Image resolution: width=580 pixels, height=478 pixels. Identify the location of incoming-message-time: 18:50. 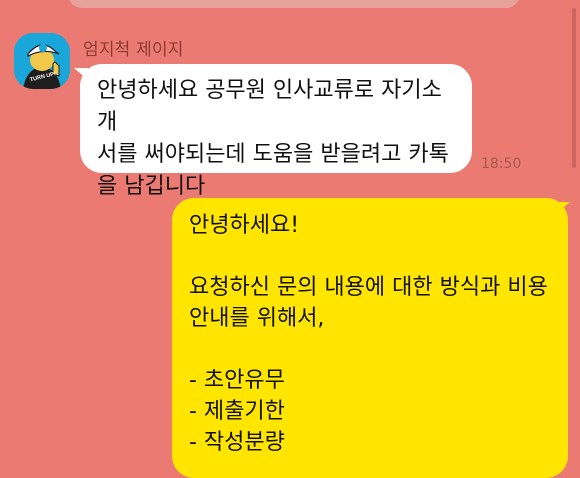
(501, 164).